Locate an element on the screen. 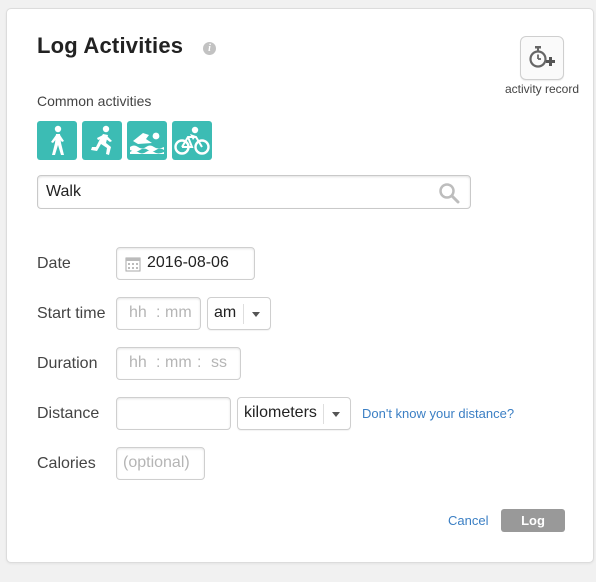  calories-placeholder: (optional) is located at coordinates (156, 462).